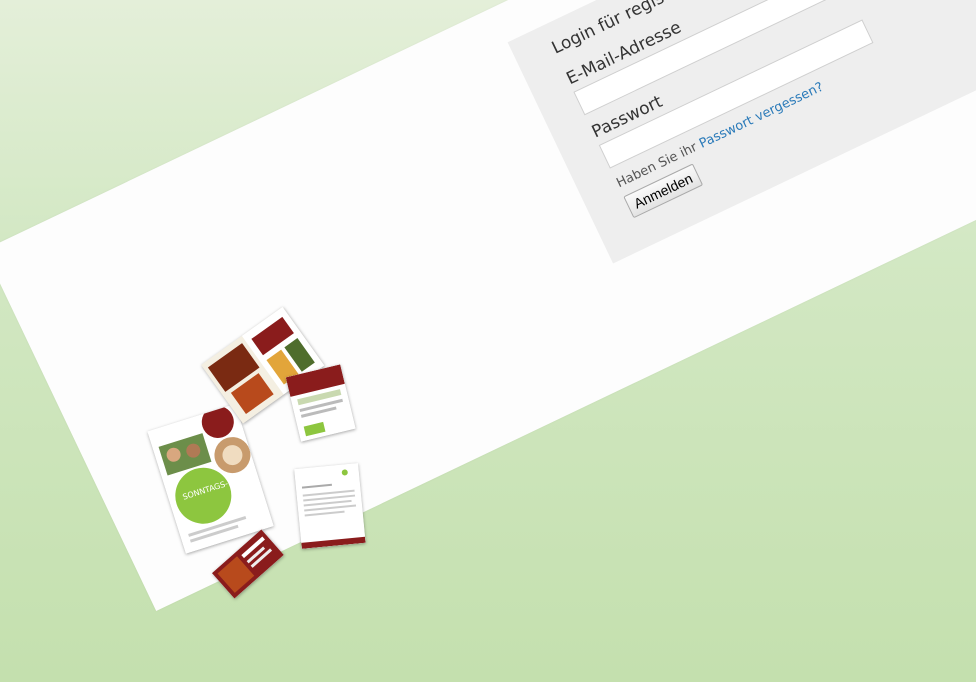  What do you see at coordinates (210, 478) in the screenshot?
I see `sonntagskaffee-poster-image: SONNTAGS-KAFFEE` at bounding box center [210, 478].